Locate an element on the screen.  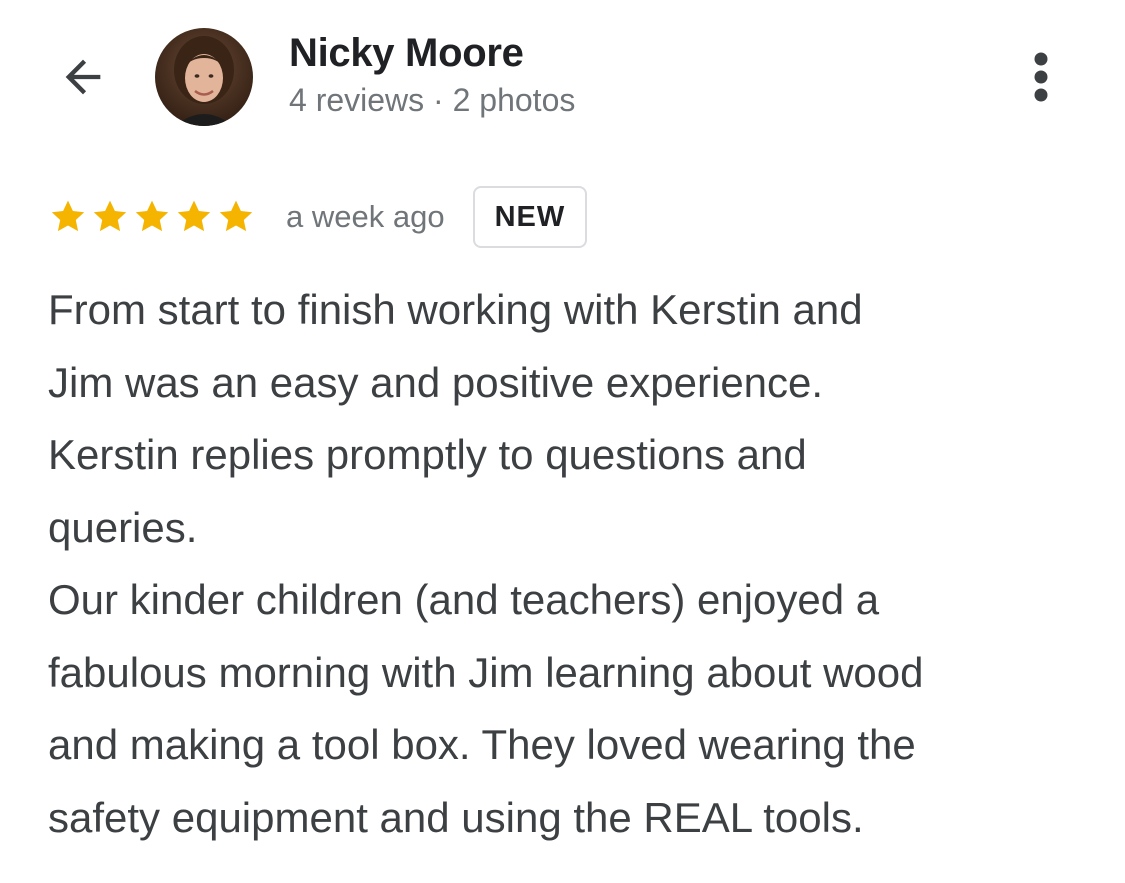
avatar-image is located at coordinates (204, 77).